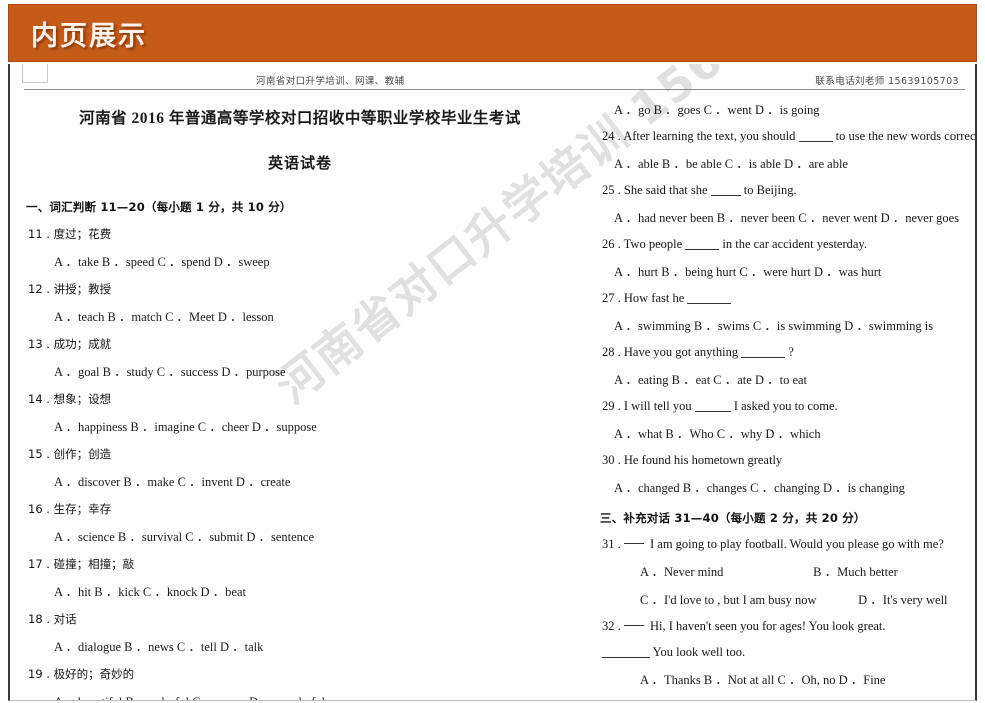 The image size is (985, 703). I want to click on dialogue-option-b: B ．Much better, so click(855, 572).